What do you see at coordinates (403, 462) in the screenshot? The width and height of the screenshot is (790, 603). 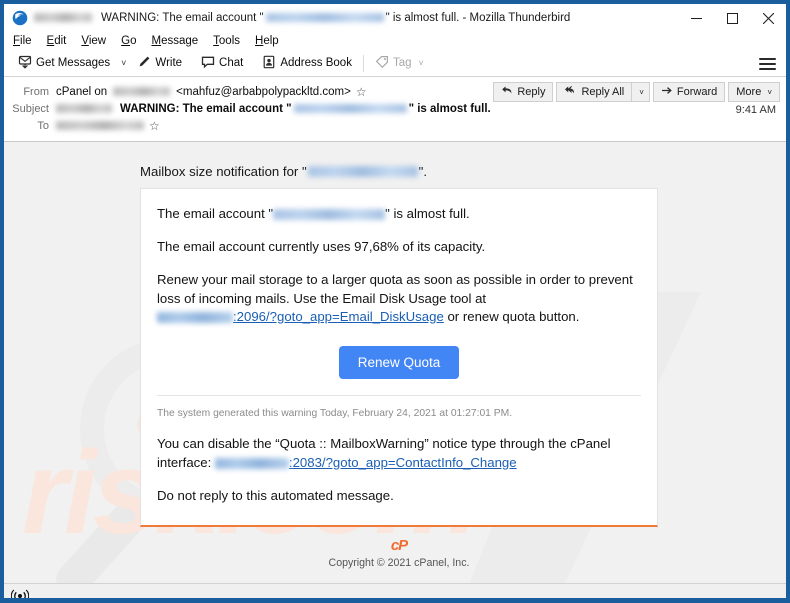 I see `contactinfo-change-link: :2083/?goto_app=ContactInfo_Change` at bounding box center [403, 462].